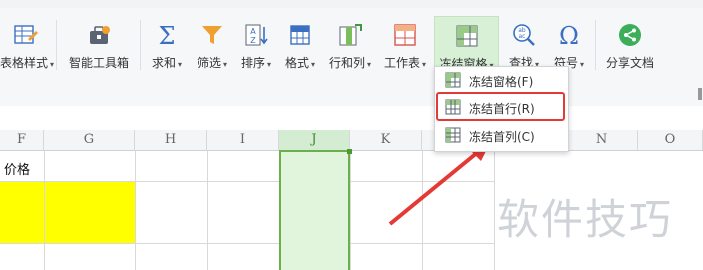  I want to click on sort-az-icon: A Z, so click(256, 35).